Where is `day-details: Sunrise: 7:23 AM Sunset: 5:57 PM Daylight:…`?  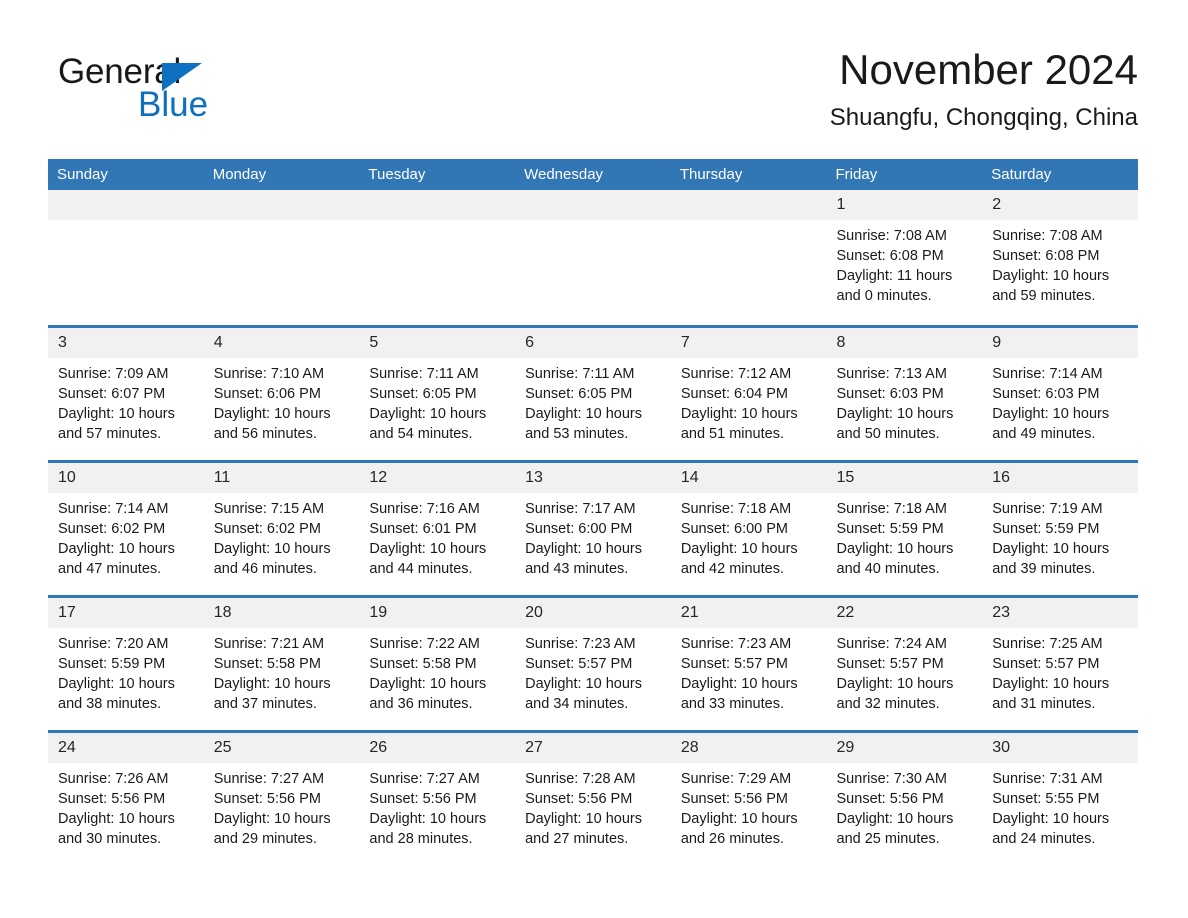 day-details: Sunrise: 7:23 AM Sunset: 5:57 PM Daylight:… is located at coordinates (749, 671).